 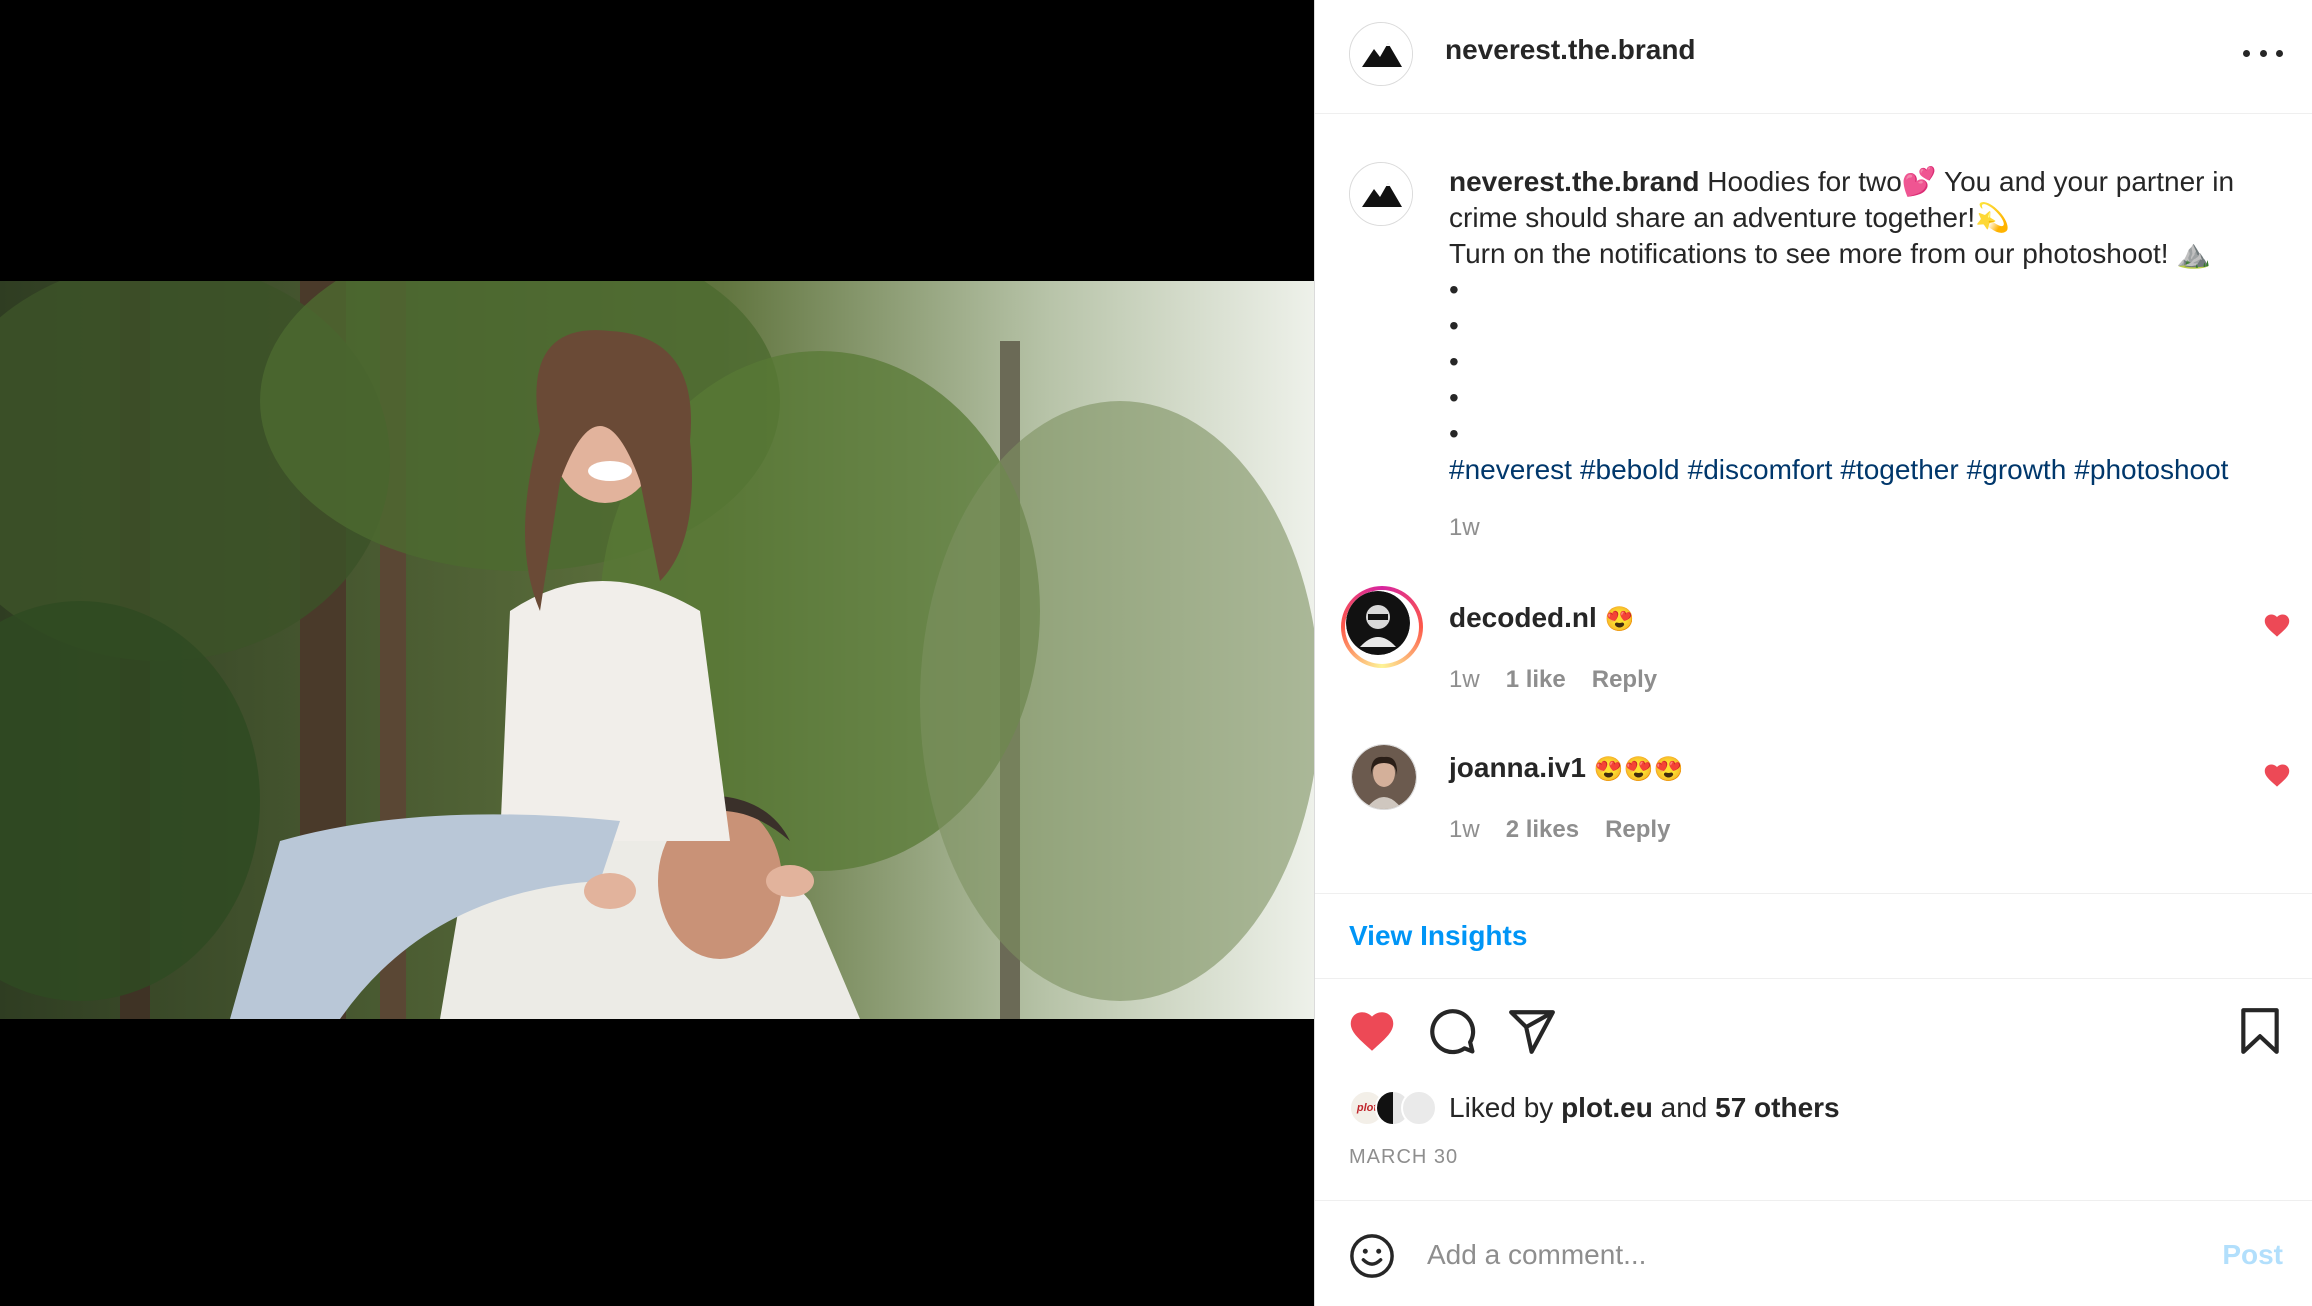 I want to click on comment-meta: 1w 1 like Reply, so click(x=1553, y=680).